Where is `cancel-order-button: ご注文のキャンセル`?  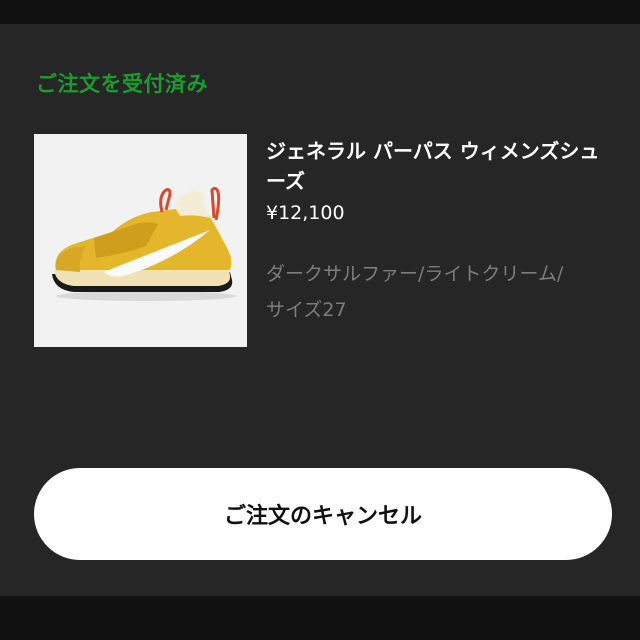 cancel-order-button: ご注文のキャンセル is located at coordinates (323, 514).